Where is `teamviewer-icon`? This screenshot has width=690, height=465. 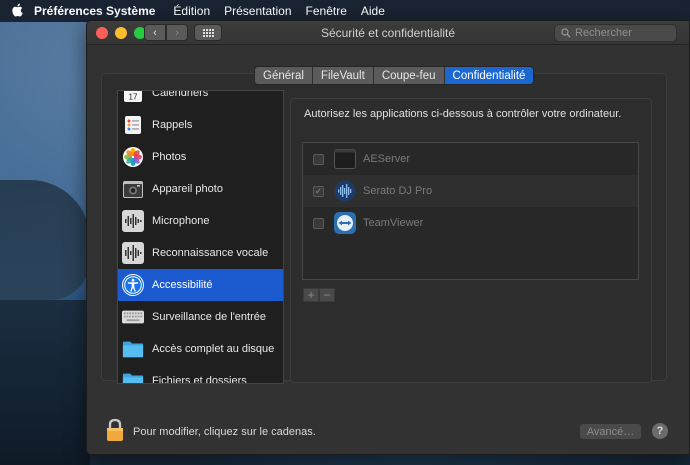
teamviewer-icon is located at coordinates (345, 223).